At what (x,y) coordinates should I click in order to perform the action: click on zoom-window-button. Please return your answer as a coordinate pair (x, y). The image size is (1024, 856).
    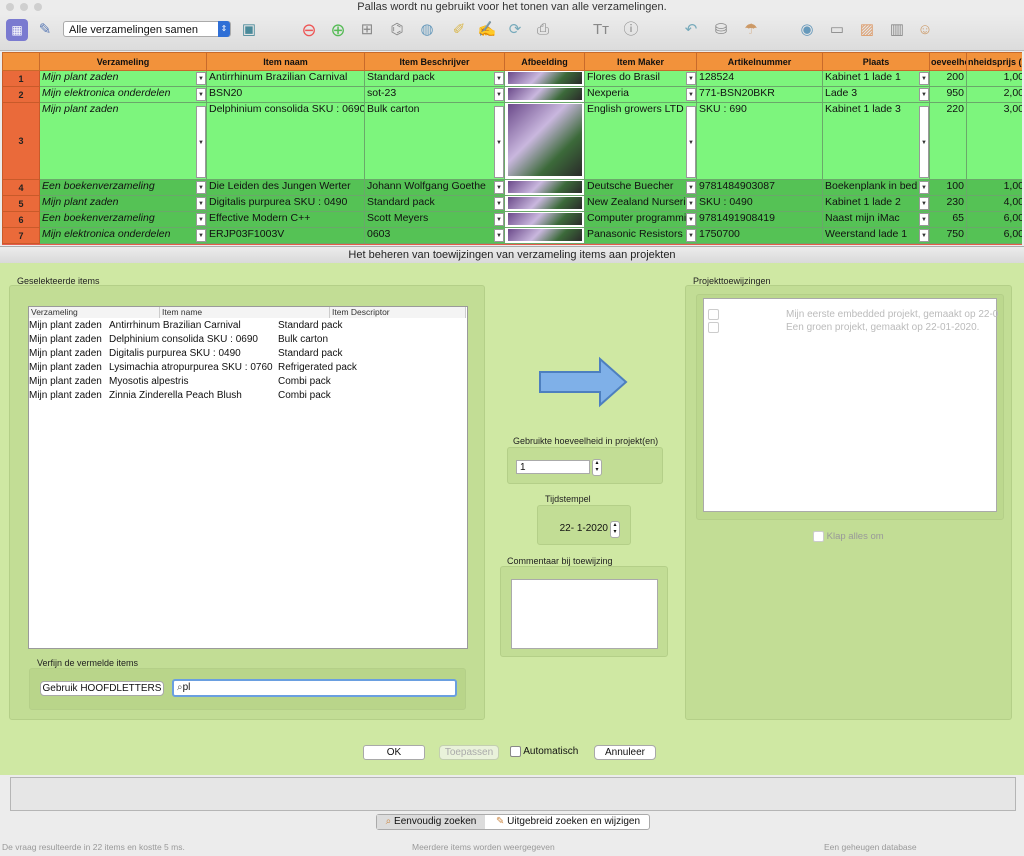
    Looking at the image, I should click on (38, 7).